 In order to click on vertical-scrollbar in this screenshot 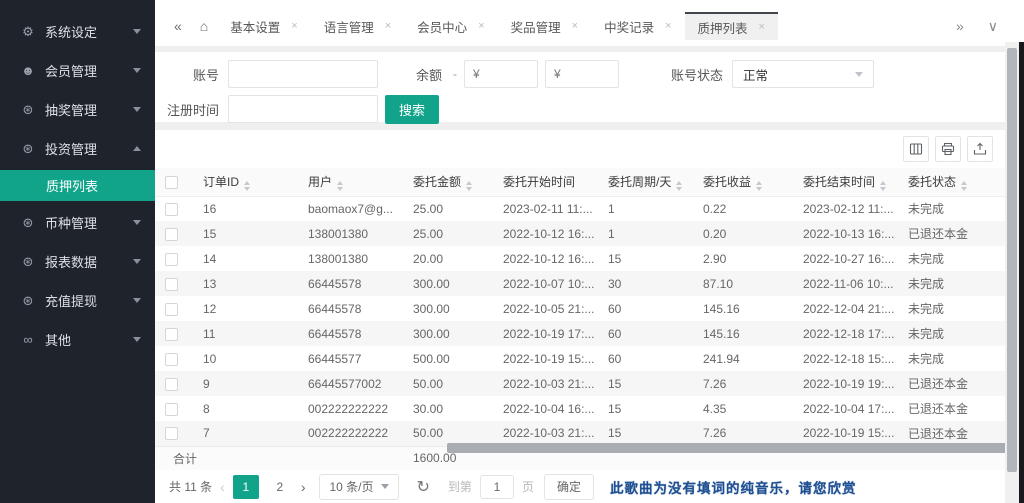, I will do `click(1012, 260)`.